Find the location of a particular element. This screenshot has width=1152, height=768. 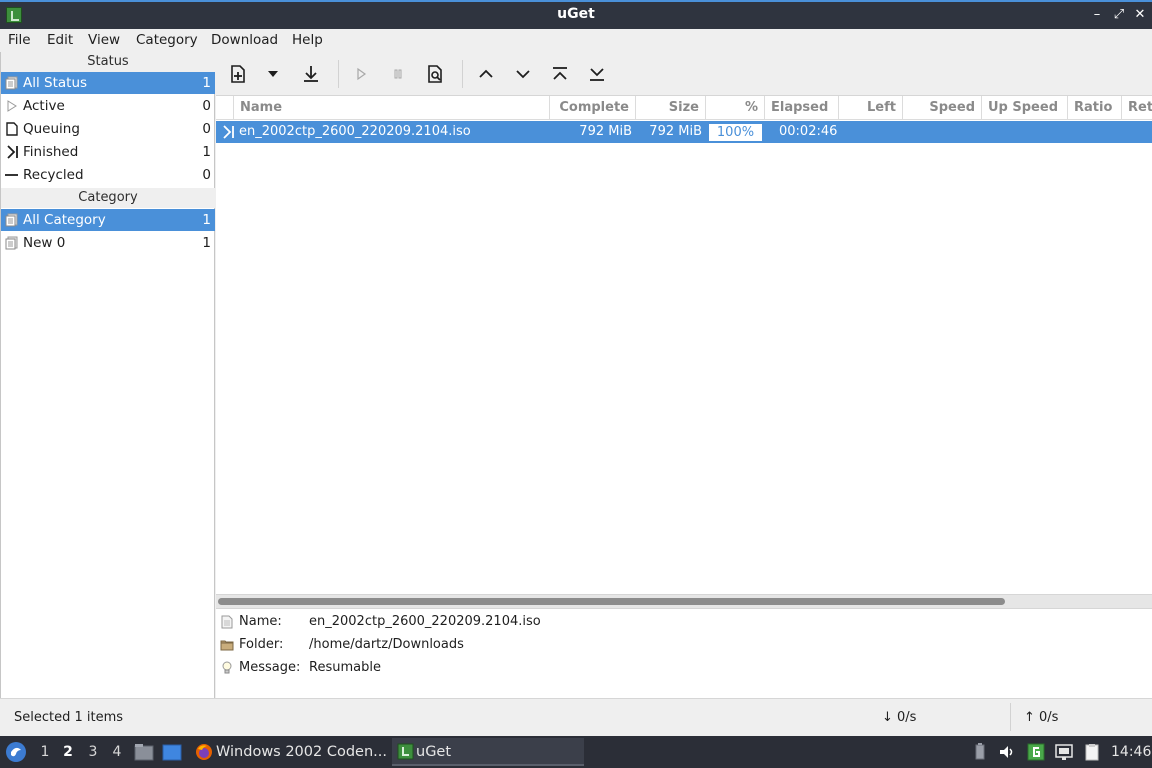

detail-name-value: en_2002ctp_2600_220209.2104.iso is located at coordinates (425, 621).